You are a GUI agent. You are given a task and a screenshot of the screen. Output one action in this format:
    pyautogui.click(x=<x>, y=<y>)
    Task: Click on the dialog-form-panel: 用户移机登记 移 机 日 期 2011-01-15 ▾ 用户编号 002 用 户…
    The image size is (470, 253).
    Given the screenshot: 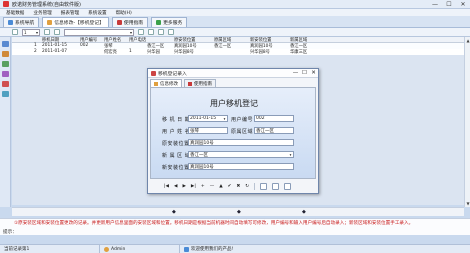 What is the action you would take?
    pyautogui.click(x=233, y=133)
    